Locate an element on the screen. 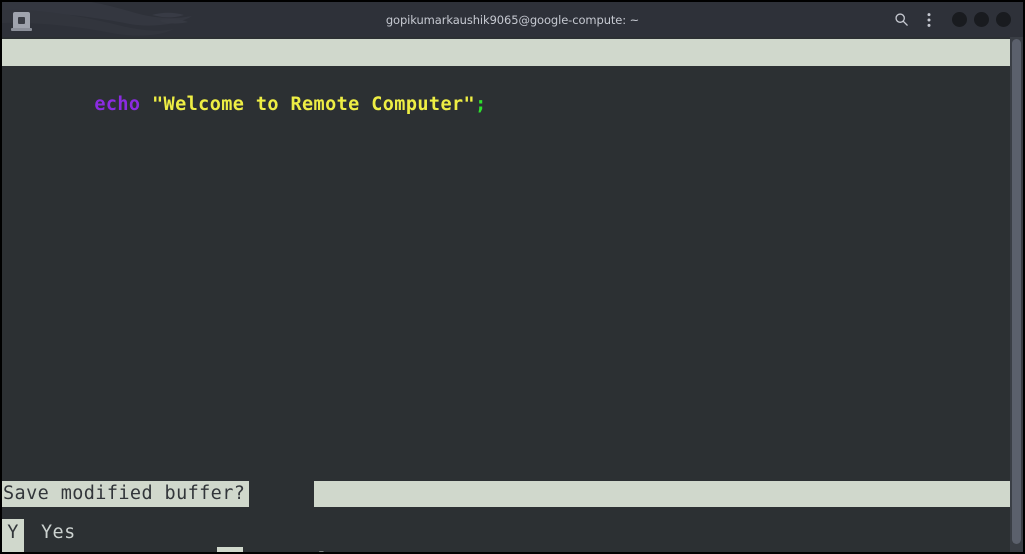  close-button is located at coordinates (1003, 19).